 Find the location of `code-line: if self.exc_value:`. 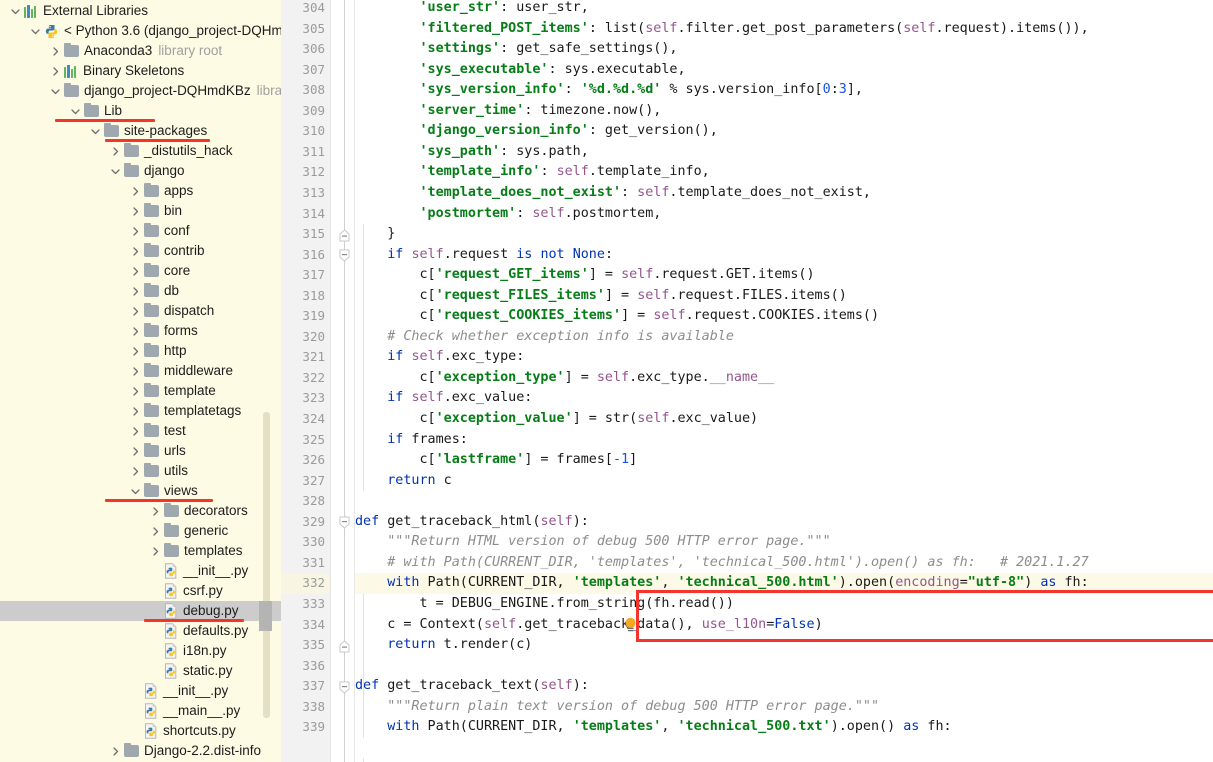

code-line: if self.exc_value: is located at coordinates (443, 398).